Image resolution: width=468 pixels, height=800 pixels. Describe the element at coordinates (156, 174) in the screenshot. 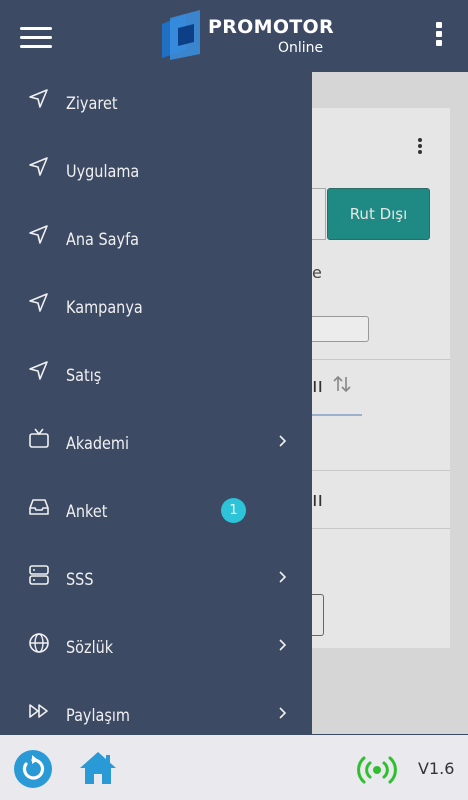

I see `menu-item-uygulama: Uygulama` at that location.